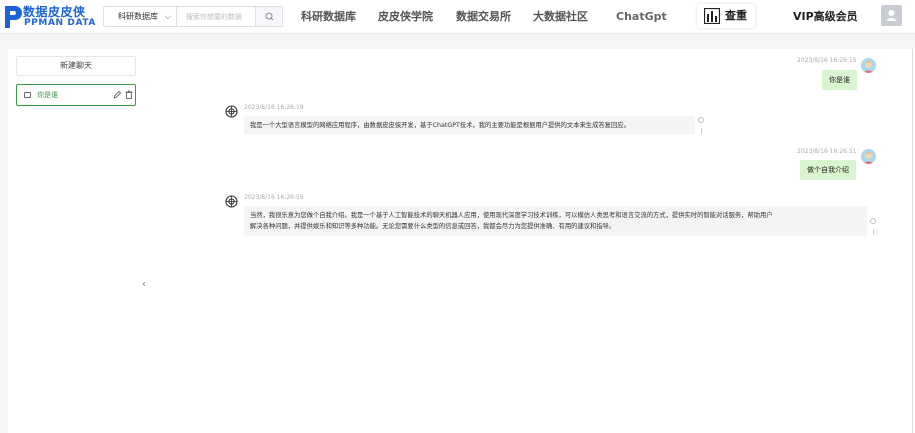  I want to click on chevron-down-icon: ⌵, so click(167, 16).